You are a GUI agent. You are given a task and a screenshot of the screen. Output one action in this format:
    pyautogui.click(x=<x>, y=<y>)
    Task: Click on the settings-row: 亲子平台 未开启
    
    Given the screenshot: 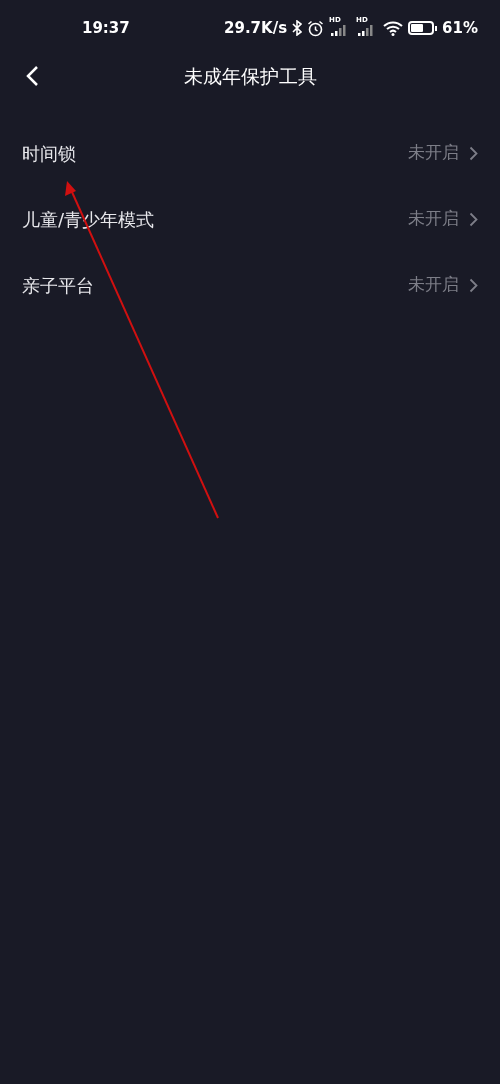 What is the action you would take?
    pyautogui.click(x=250, y=285)
    